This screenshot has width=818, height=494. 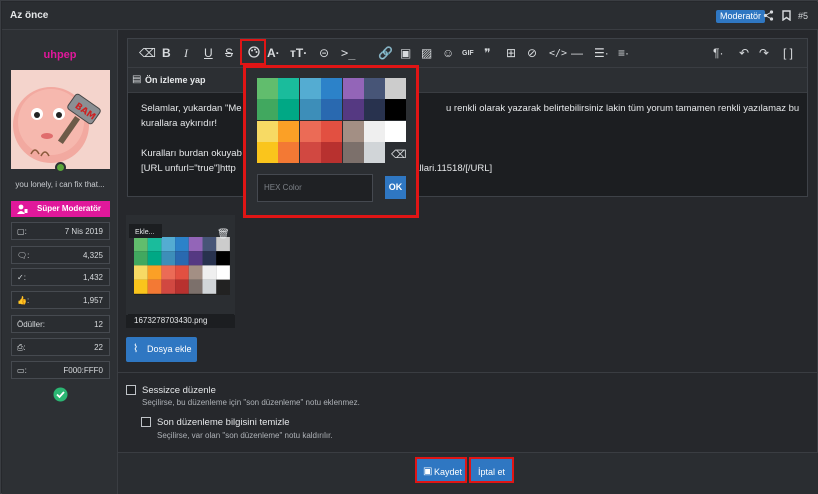 What do you see at coordinates (348, 53) in the screenshot?
I see `code-inline-icon: >_` at bounding box center [348, 53].